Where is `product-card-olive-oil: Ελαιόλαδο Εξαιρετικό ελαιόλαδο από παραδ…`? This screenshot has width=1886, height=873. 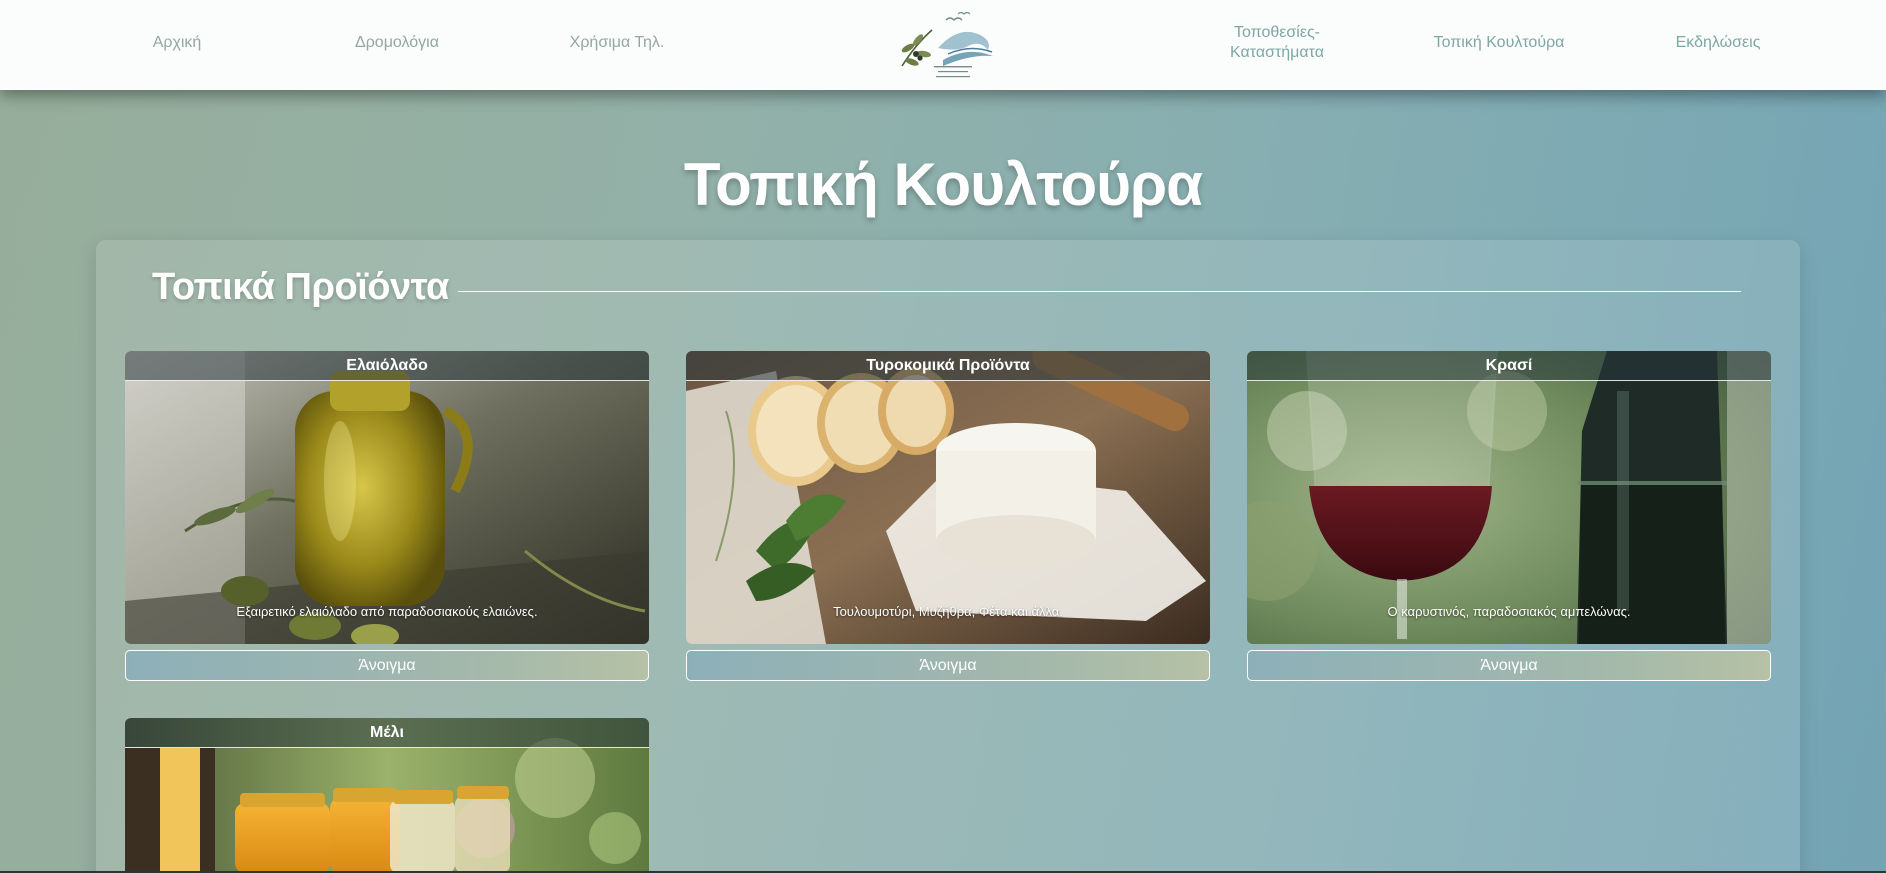
product-card-olive-oil: Ελαιόλαδο Εξαιρετικό ελαιόλαδο από παραδ… is located at coordinates (387, 497).